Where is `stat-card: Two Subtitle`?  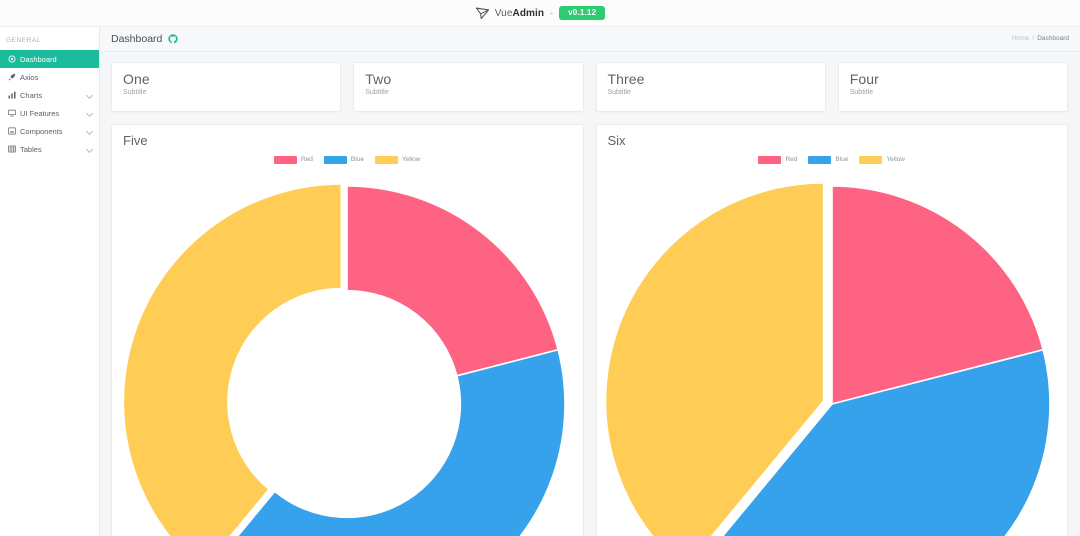 stat-card: Two Subtitle is located at coordinates (468, 86).